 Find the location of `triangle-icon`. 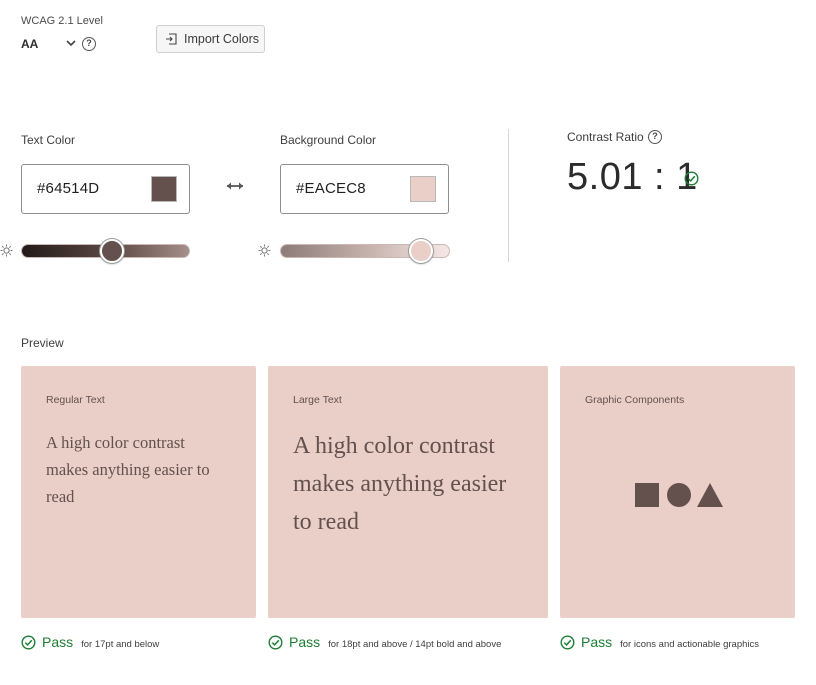

triangle-icon is located at coordinates (710, 495).